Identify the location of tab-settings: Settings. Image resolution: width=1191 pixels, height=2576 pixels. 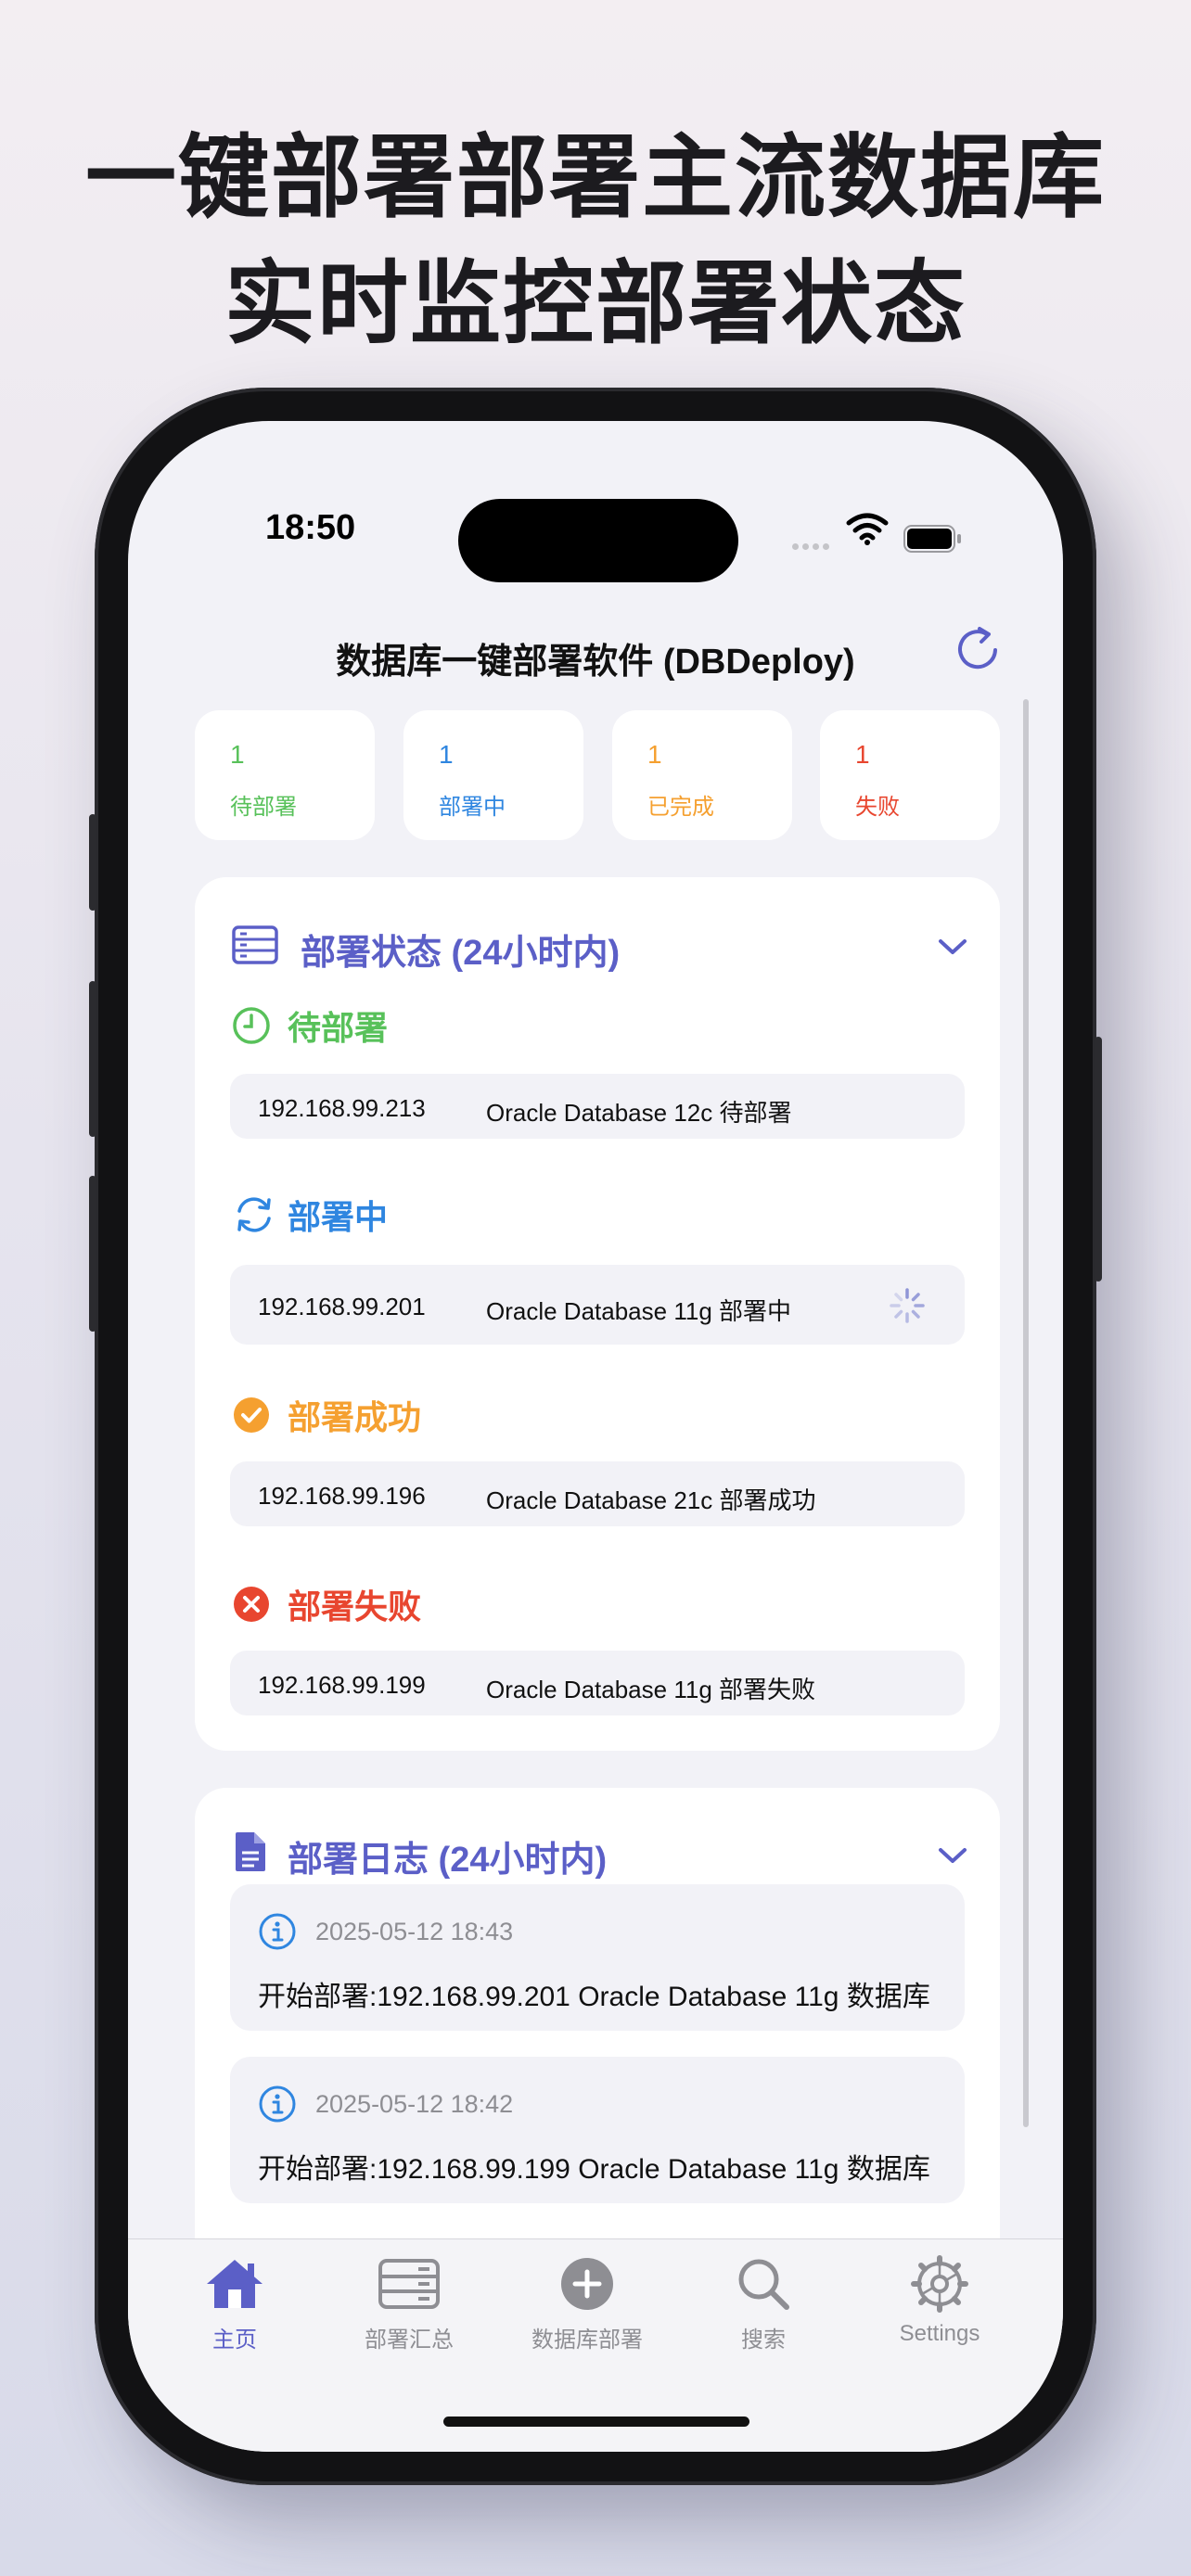
(940, 2298).